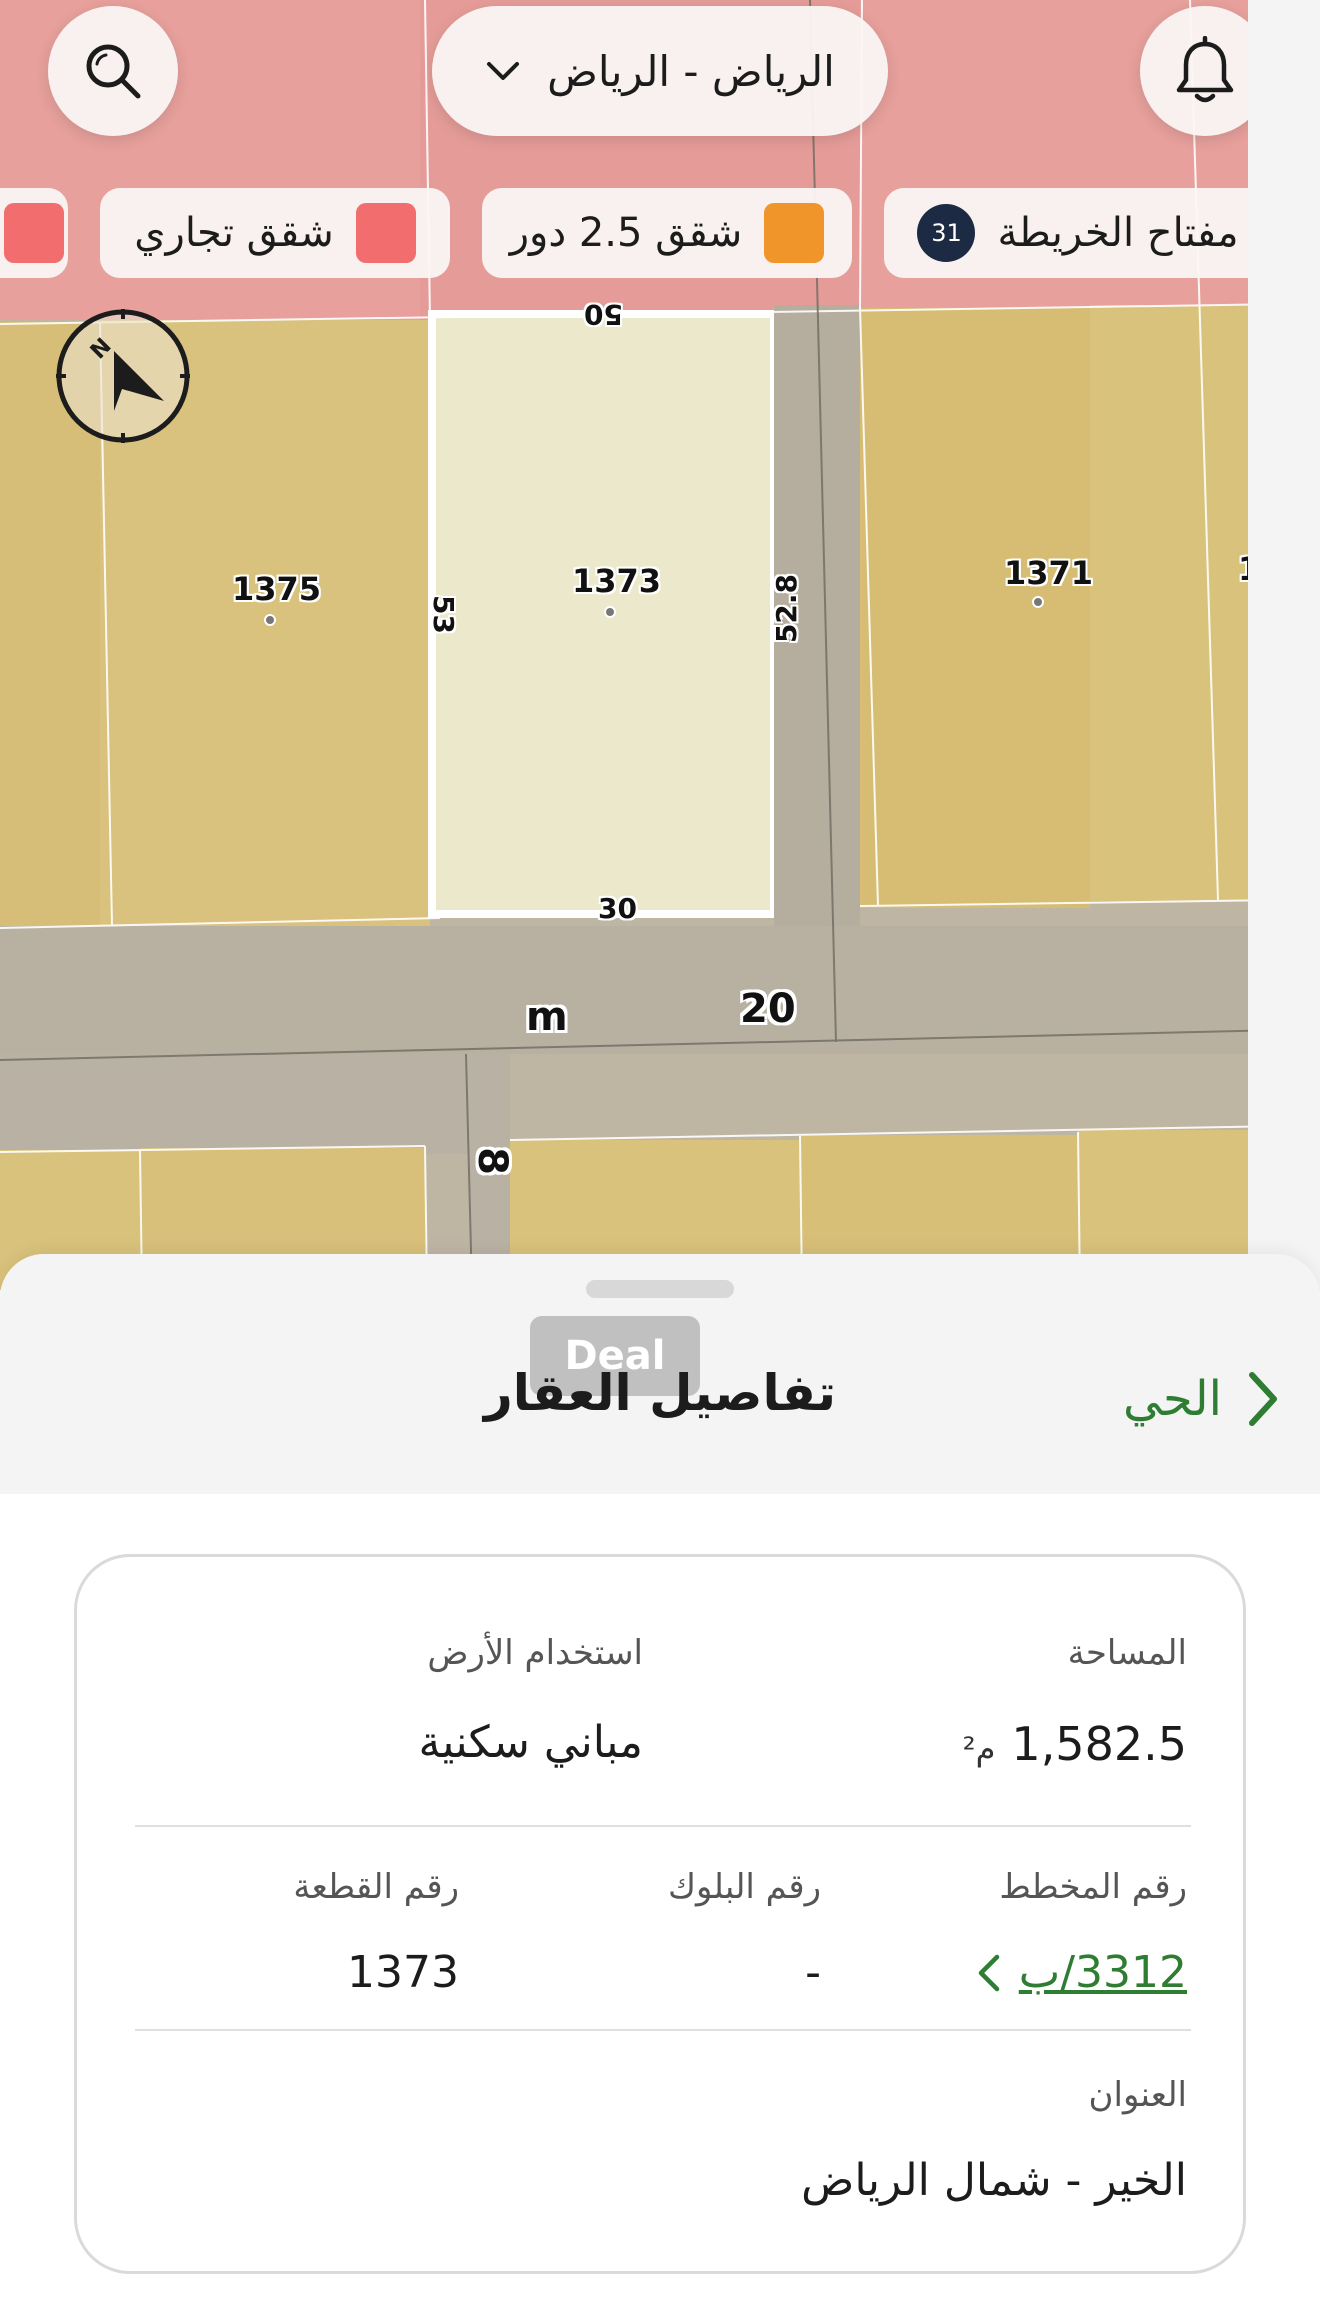 Image resolution: width=1320 pixels, height=2322 pixels. I want to click on chevron-left-icon, so click(989, 1972).